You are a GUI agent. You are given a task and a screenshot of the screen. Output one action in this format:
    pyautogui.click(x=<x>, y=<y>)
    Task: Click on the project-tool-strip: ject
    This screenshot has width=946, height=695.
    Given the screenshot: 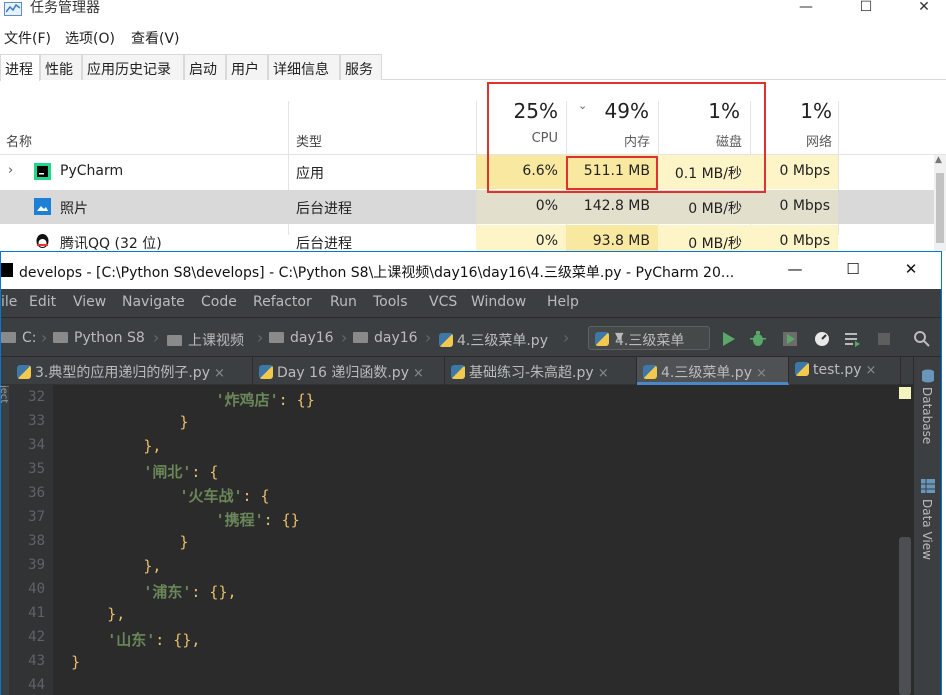 What is the action you would take?
    pyautogui.click(x=4, y=540)
    